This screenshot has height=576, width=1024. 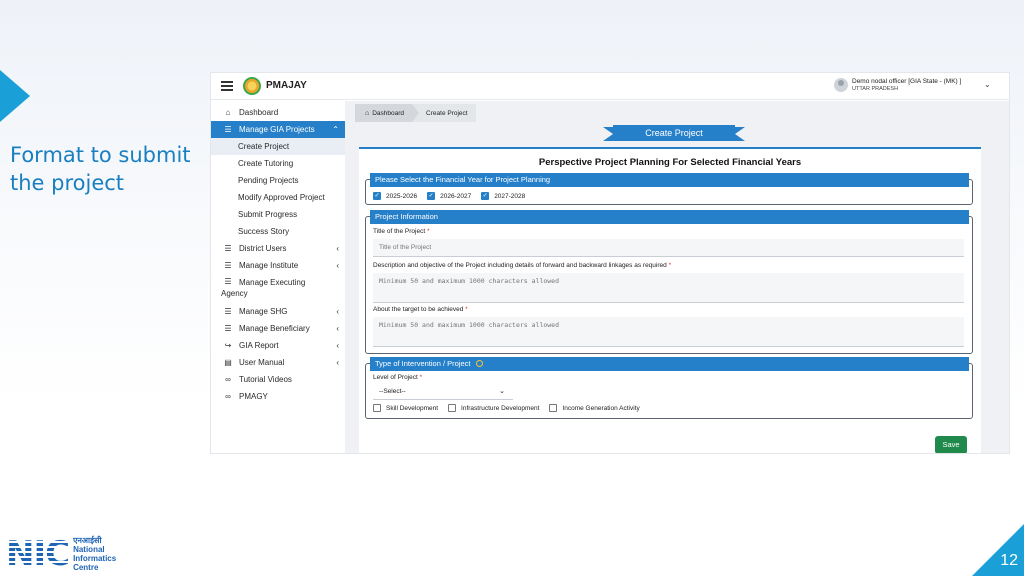 I want to click on nic-logo: NIC एनआईसी National Informatics Centre, so click(x=61, y=554).